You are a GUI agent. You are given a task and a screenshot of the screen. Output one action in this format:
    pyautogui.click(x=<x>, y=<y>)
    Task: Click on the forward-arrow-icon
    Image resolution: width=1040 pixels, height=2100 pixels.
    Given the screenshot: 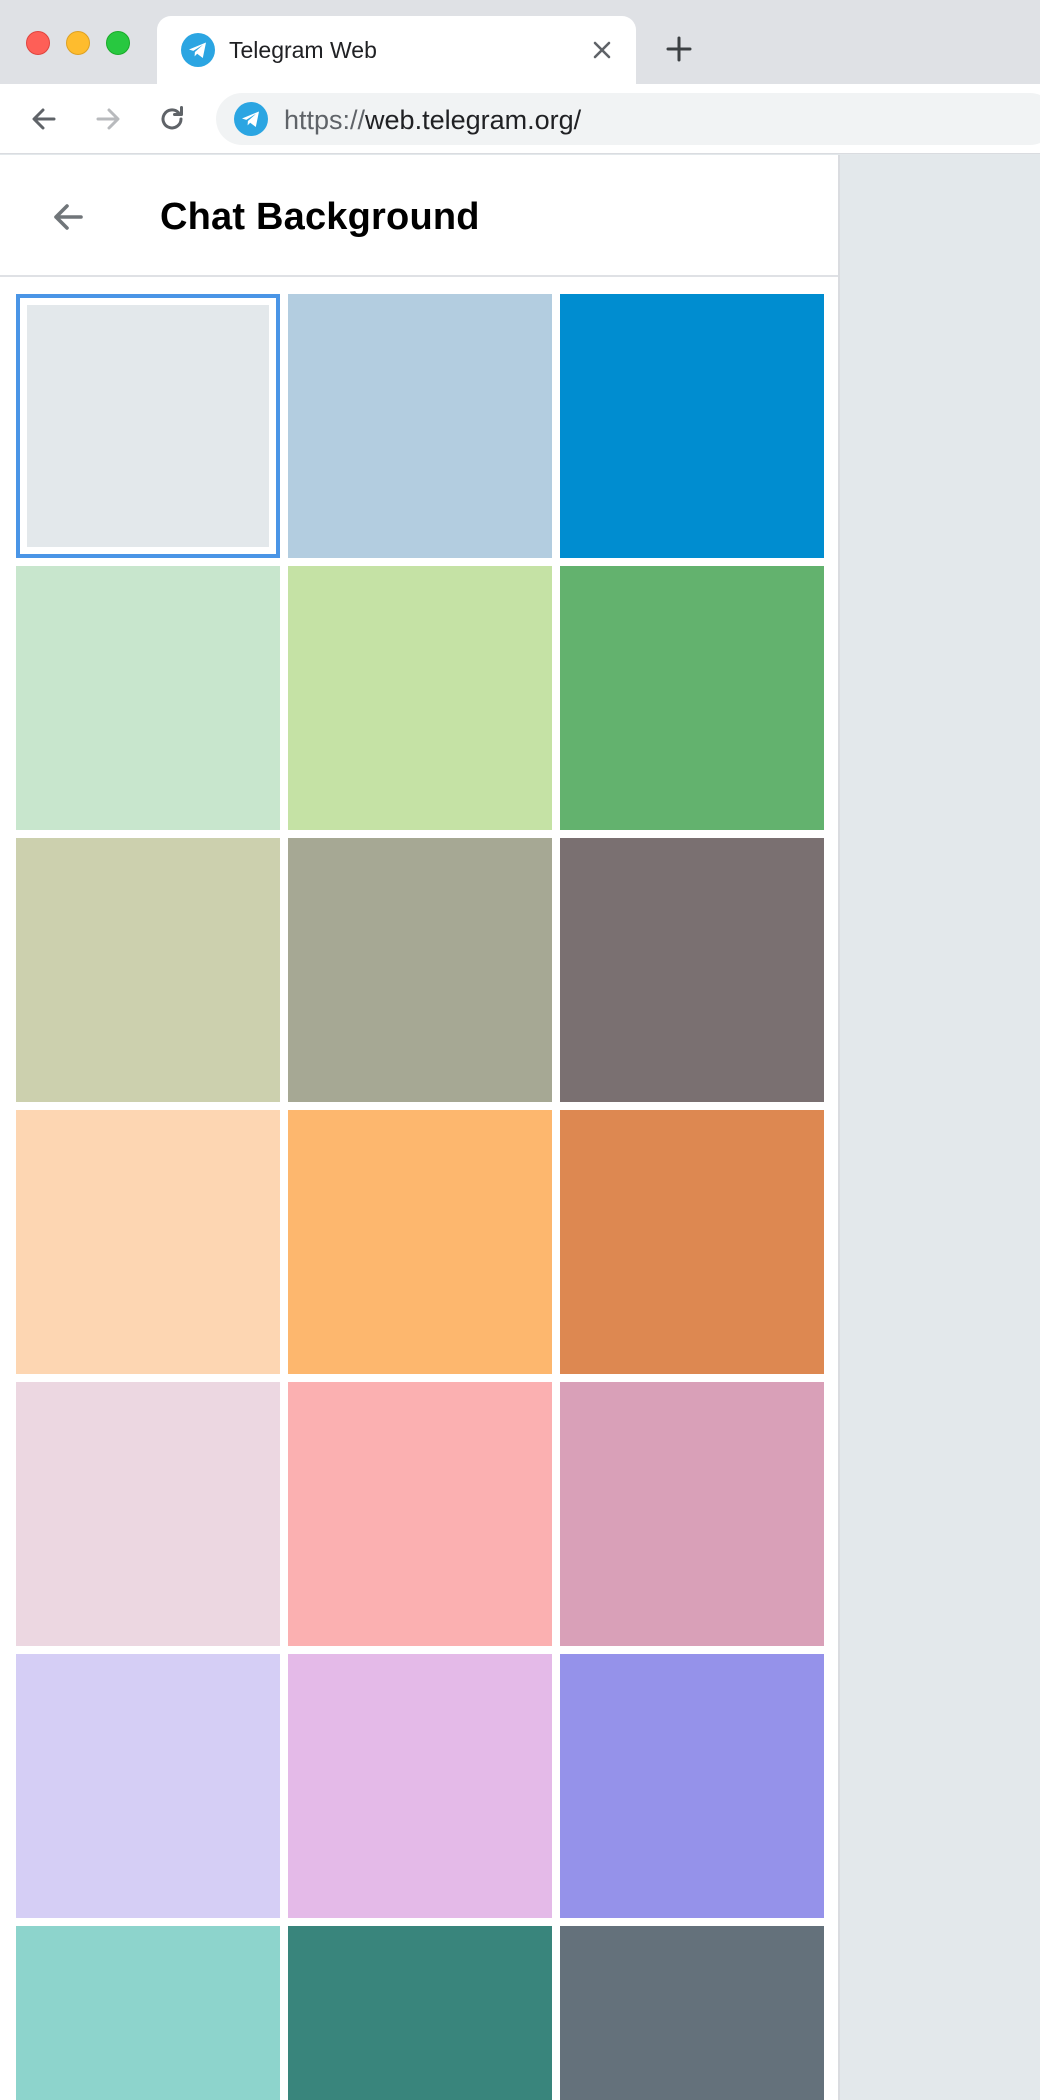 What is the action you would take?
    pyautogui.click(x=108, y=119)
    